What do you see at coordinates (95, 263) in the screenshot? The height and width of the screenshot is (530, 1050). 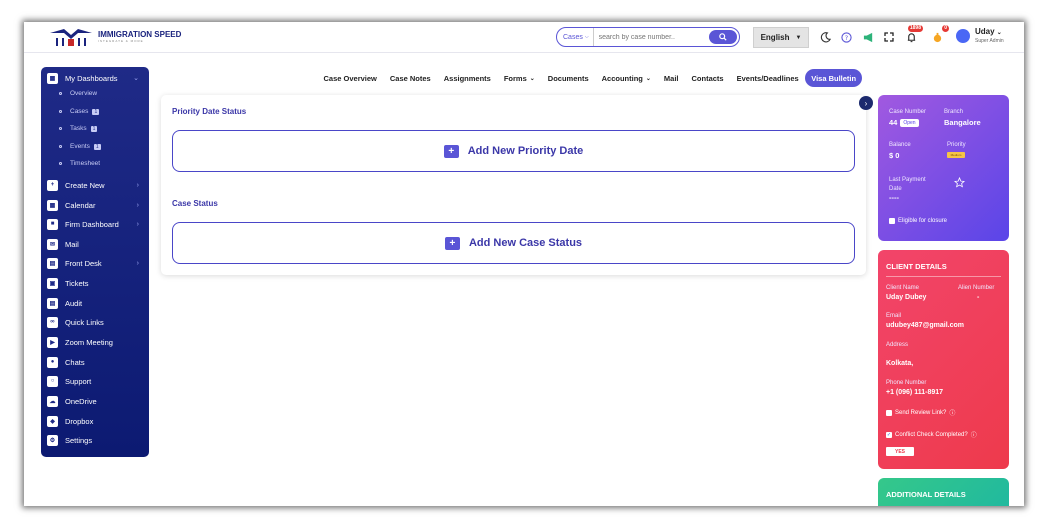 I see `sidebar-item-front-desk: ▤ Front Desk ›` at bounding box center [95, 263].